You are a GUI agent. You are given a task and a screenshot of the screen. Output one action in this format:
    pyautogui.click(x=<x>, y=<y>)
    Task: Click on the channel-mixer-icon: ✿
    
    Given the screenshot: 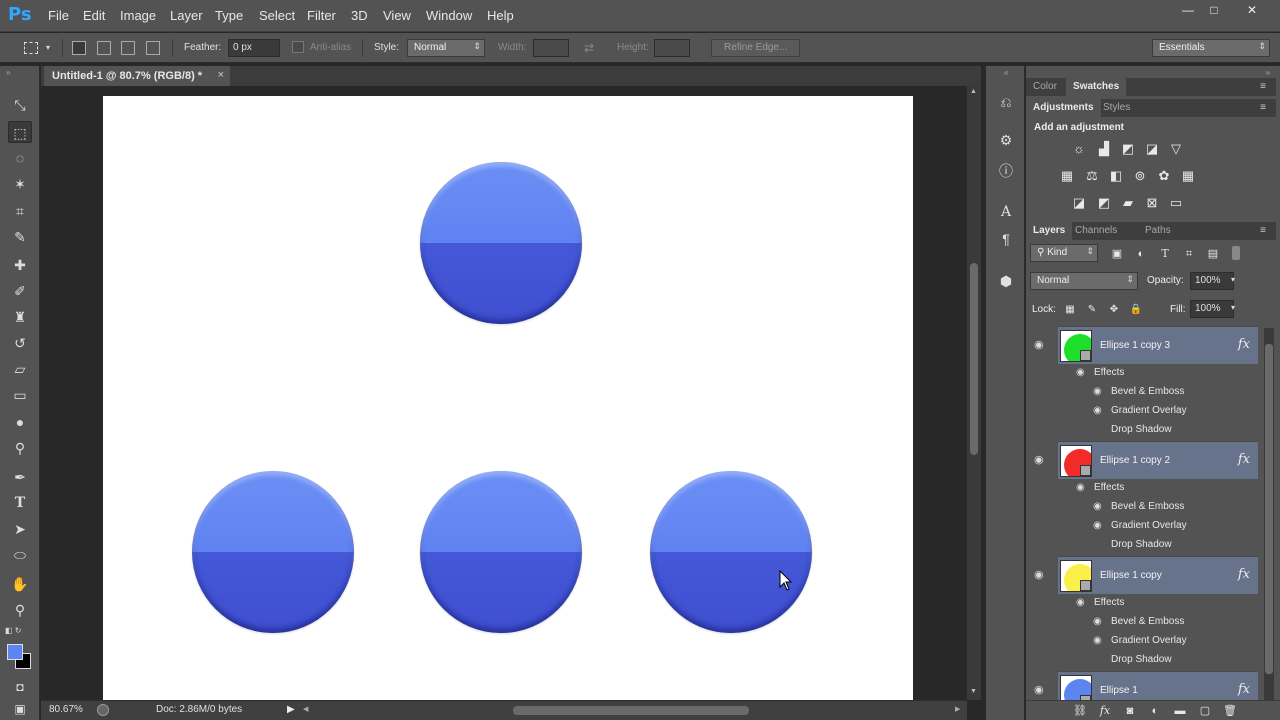 What is the action you would take?
    pyautogui.click(x=1164, y=176)
    